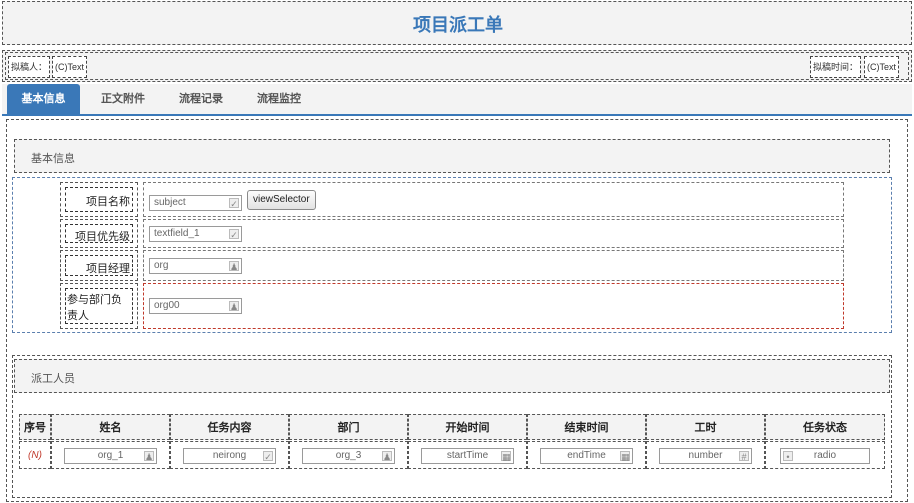 This screenshot has height=503, width=914. What do you see at coordinates (705, 427) in the screenshot?
I see `col-hours: 工时` at bounding box center [705, 427].